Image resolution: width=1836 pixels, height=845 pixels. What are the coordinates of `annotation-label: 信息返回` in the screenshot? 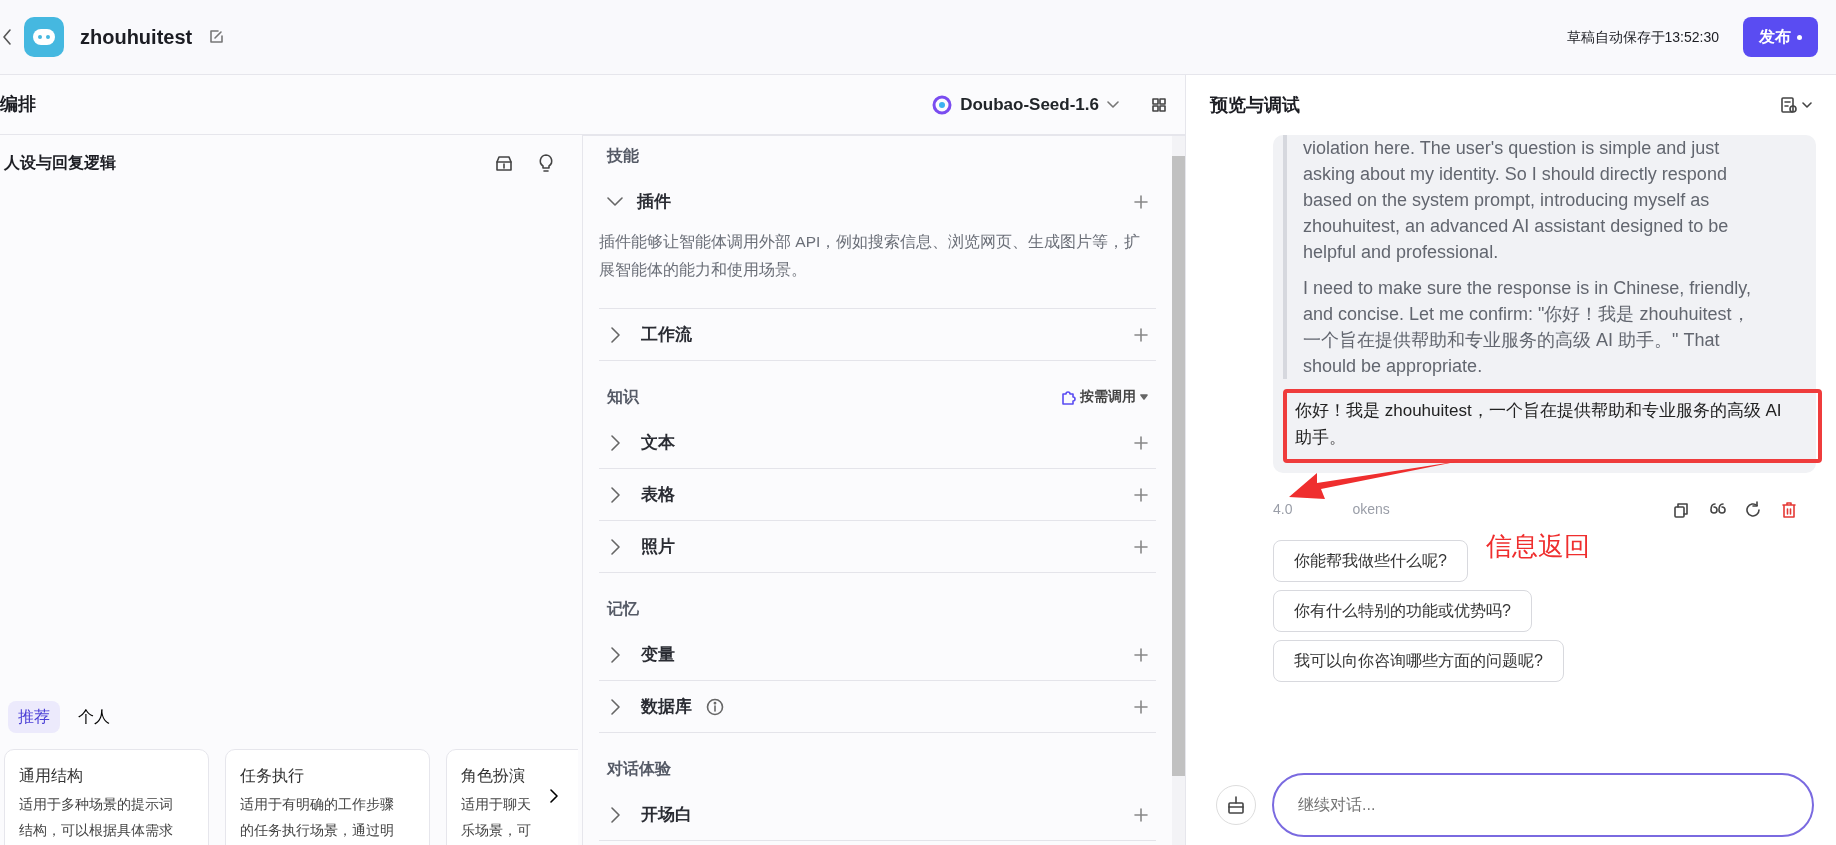 It's located at (1538, 546).